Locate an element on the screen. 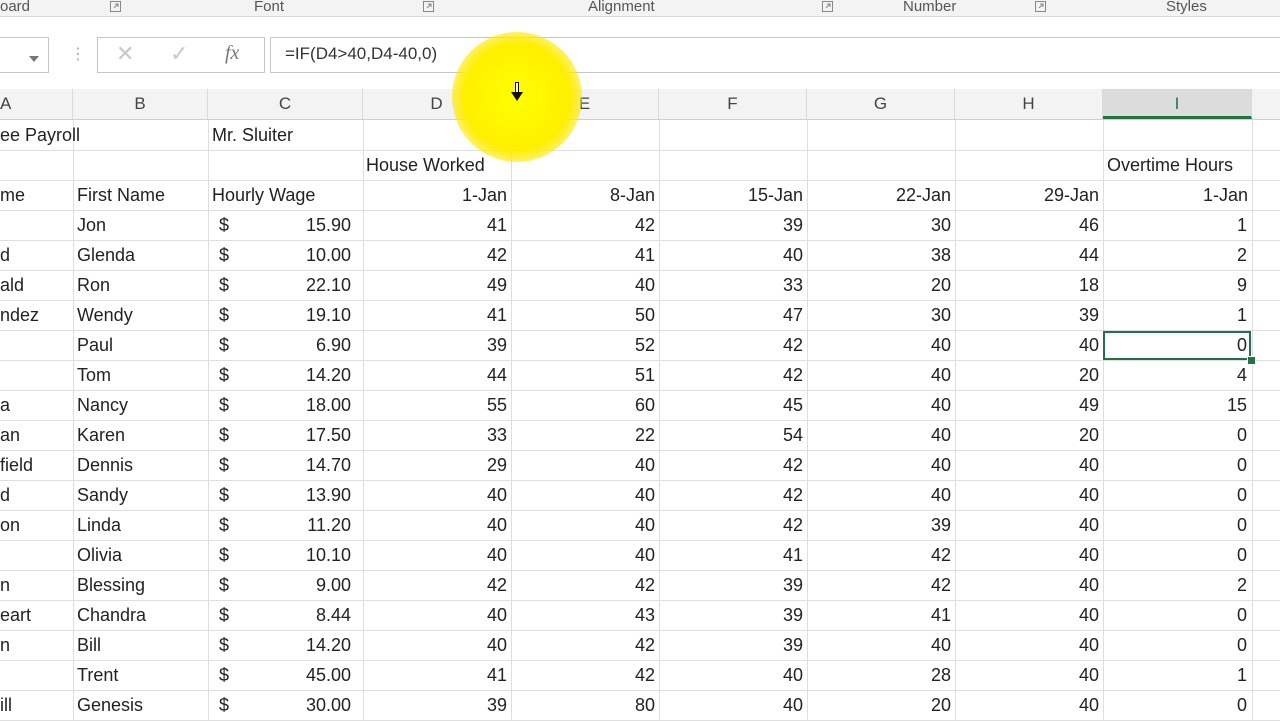 The height and width of the screenshot is (721, 1280). first-name-cell: Paul is located at coordinates (95, 345).